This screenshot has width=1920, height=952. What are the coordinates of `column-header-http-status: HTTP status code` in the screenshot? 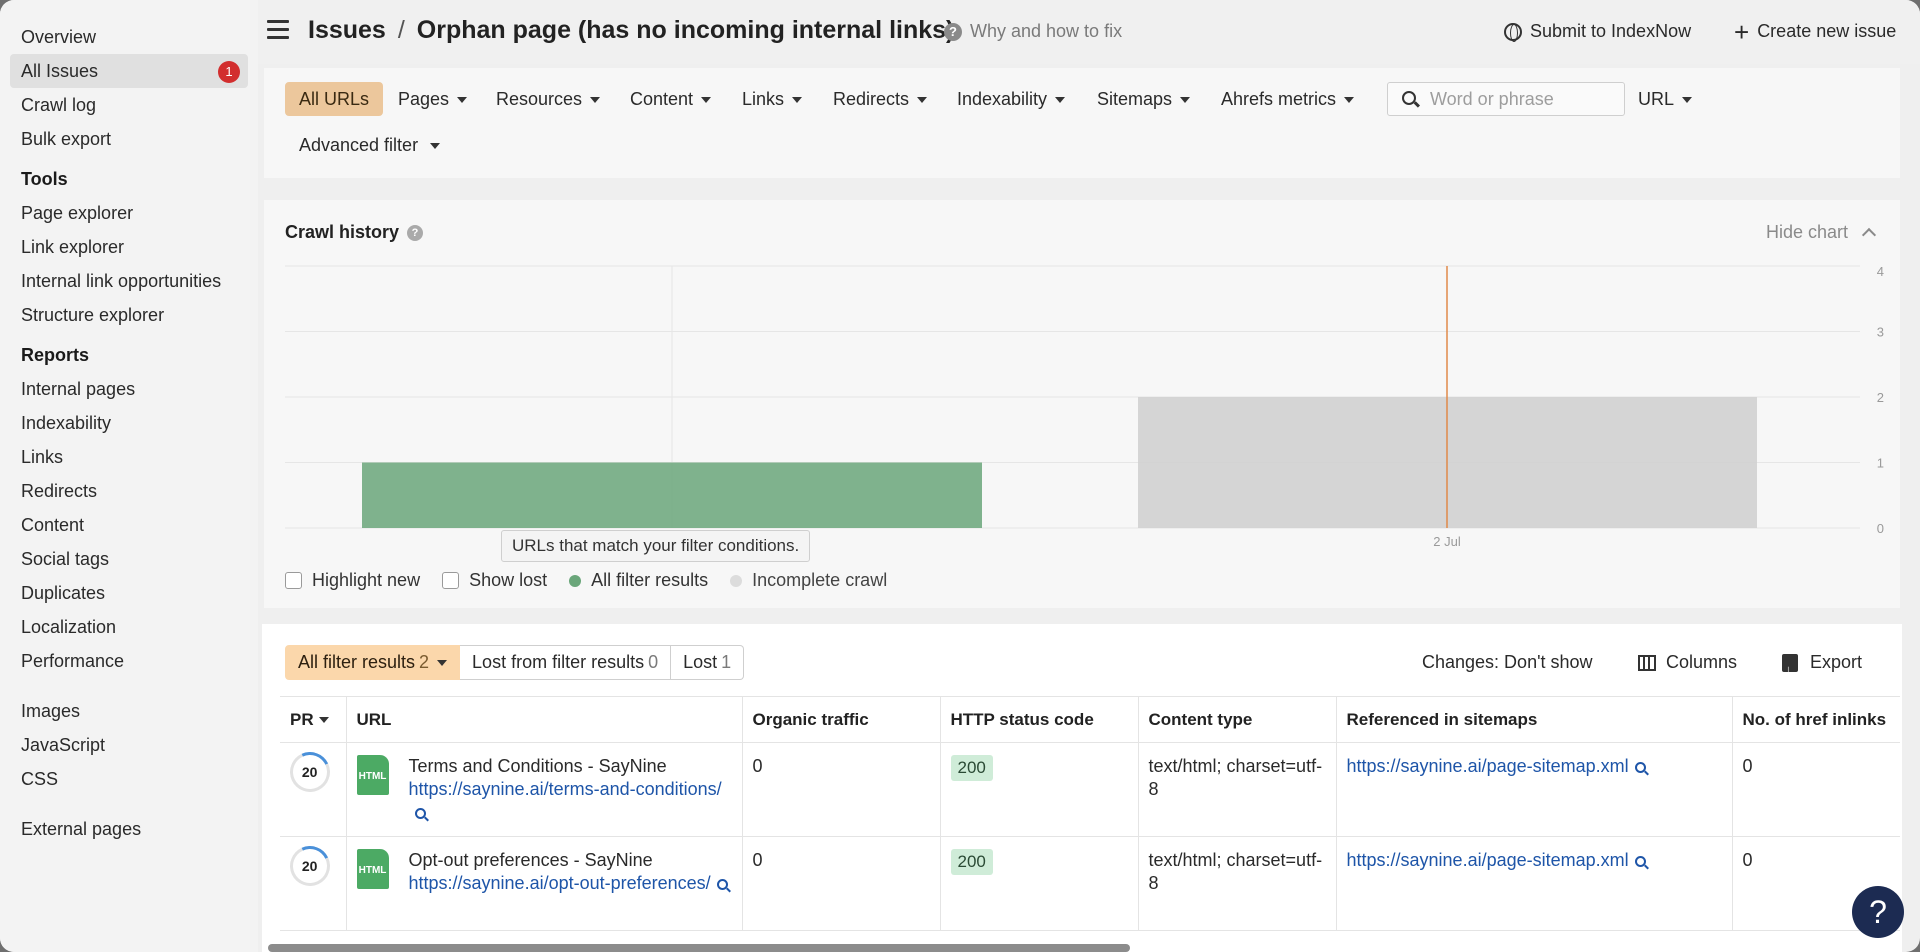 It's located at (1039, 719).